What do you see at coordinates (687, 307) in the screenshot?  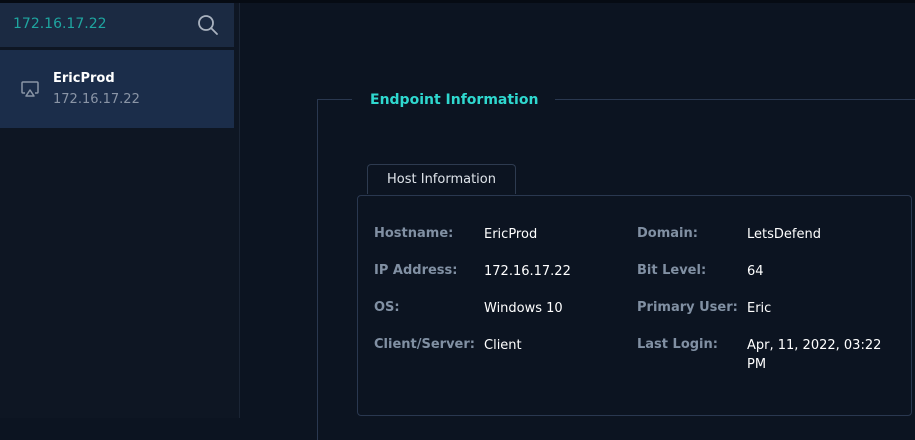 I see `primary-user-label: Primary User:` at bounding box center [687, 307].